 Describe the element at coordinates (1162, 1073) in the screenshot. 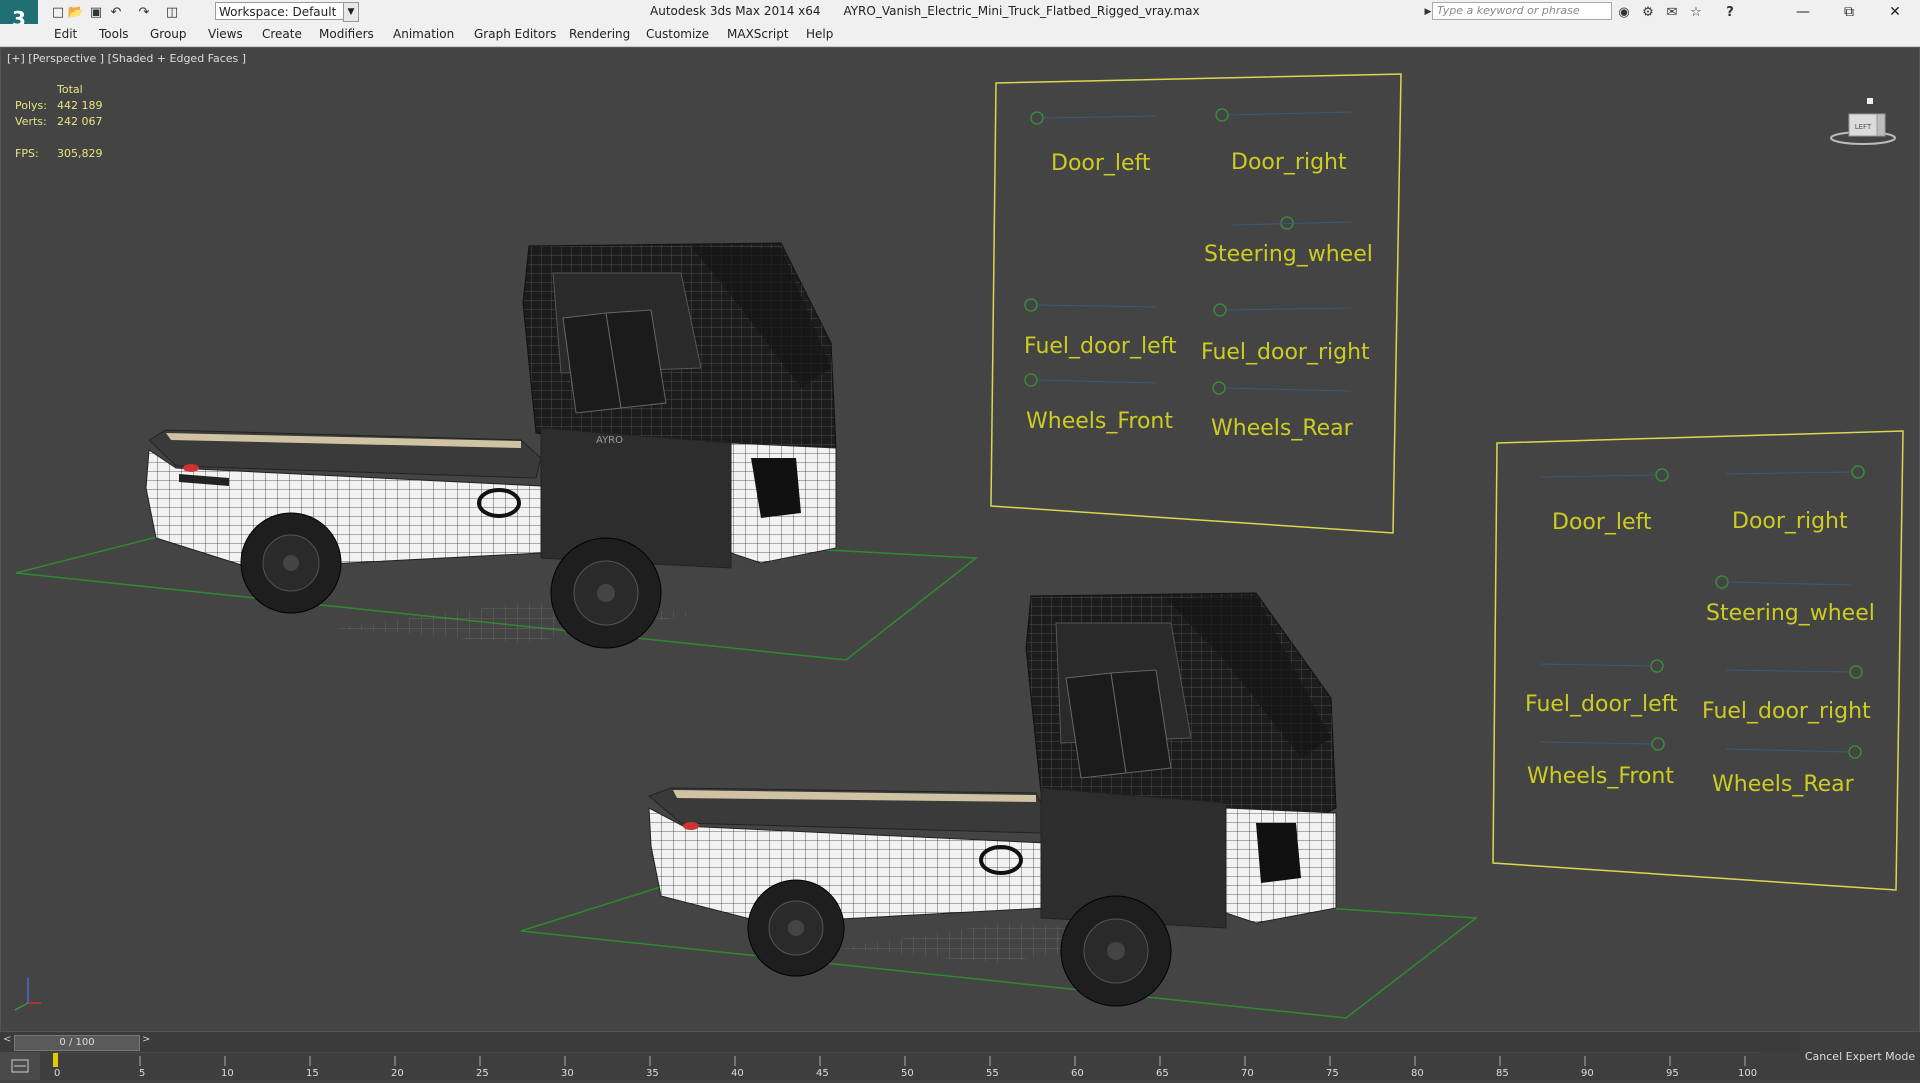

I see `tick-label: 65` at that location.